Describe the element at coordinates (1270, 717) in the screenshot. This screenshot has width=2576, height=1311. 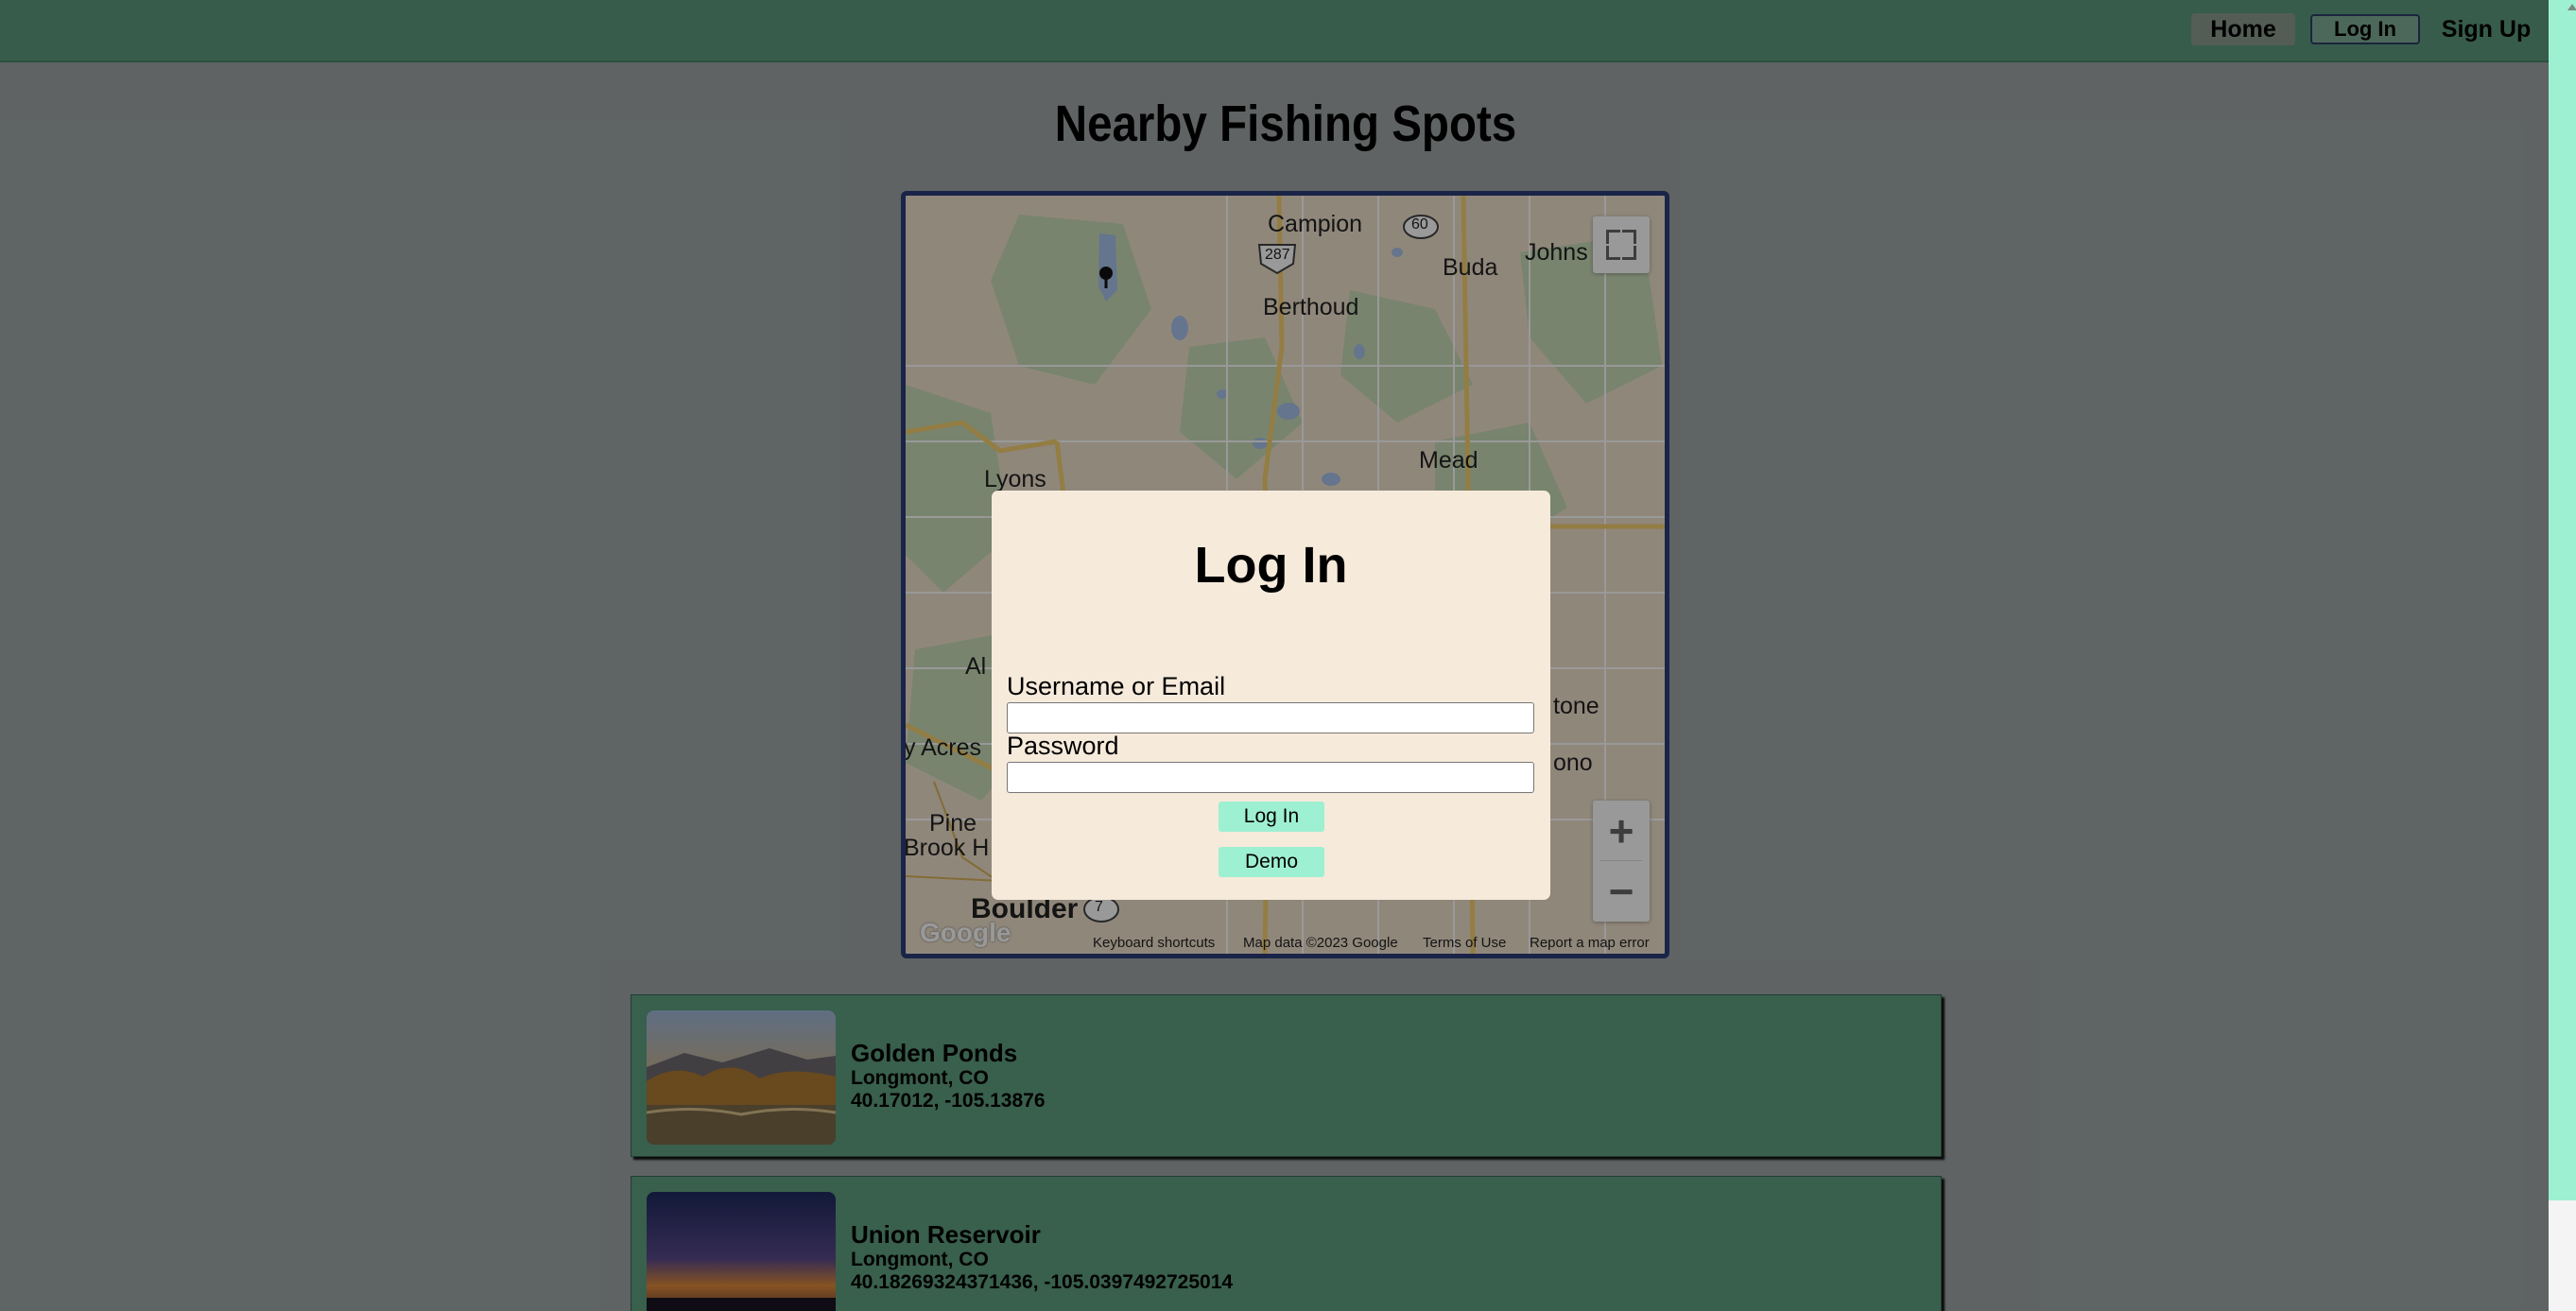
I see `username-input` at that location.